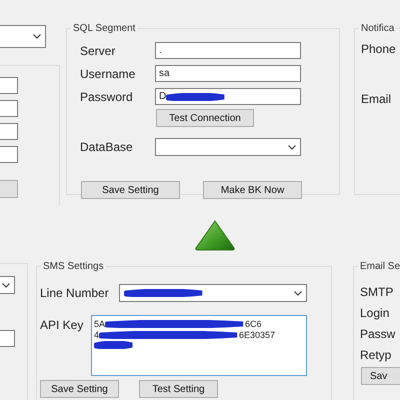 This screenshot has height=400, width=400. I want to click on action-button: Sav, so click(380, 376).